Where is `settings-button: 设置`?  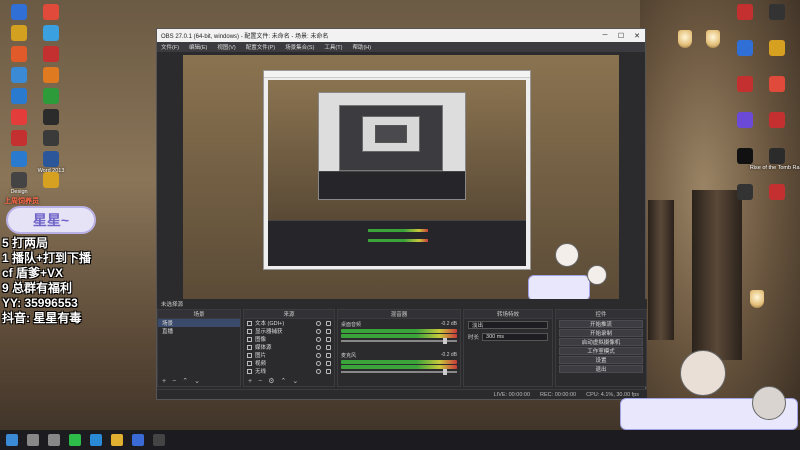
settings-button: 设置 is located at coordinates (601, 360).